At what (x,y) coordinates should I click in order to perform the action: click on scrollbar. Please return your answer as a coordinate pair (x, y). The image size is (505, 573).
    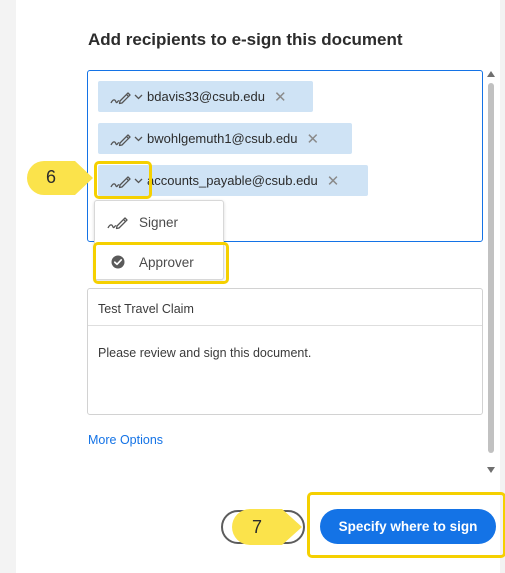
    Looking at the image, I should click on (491, 272).